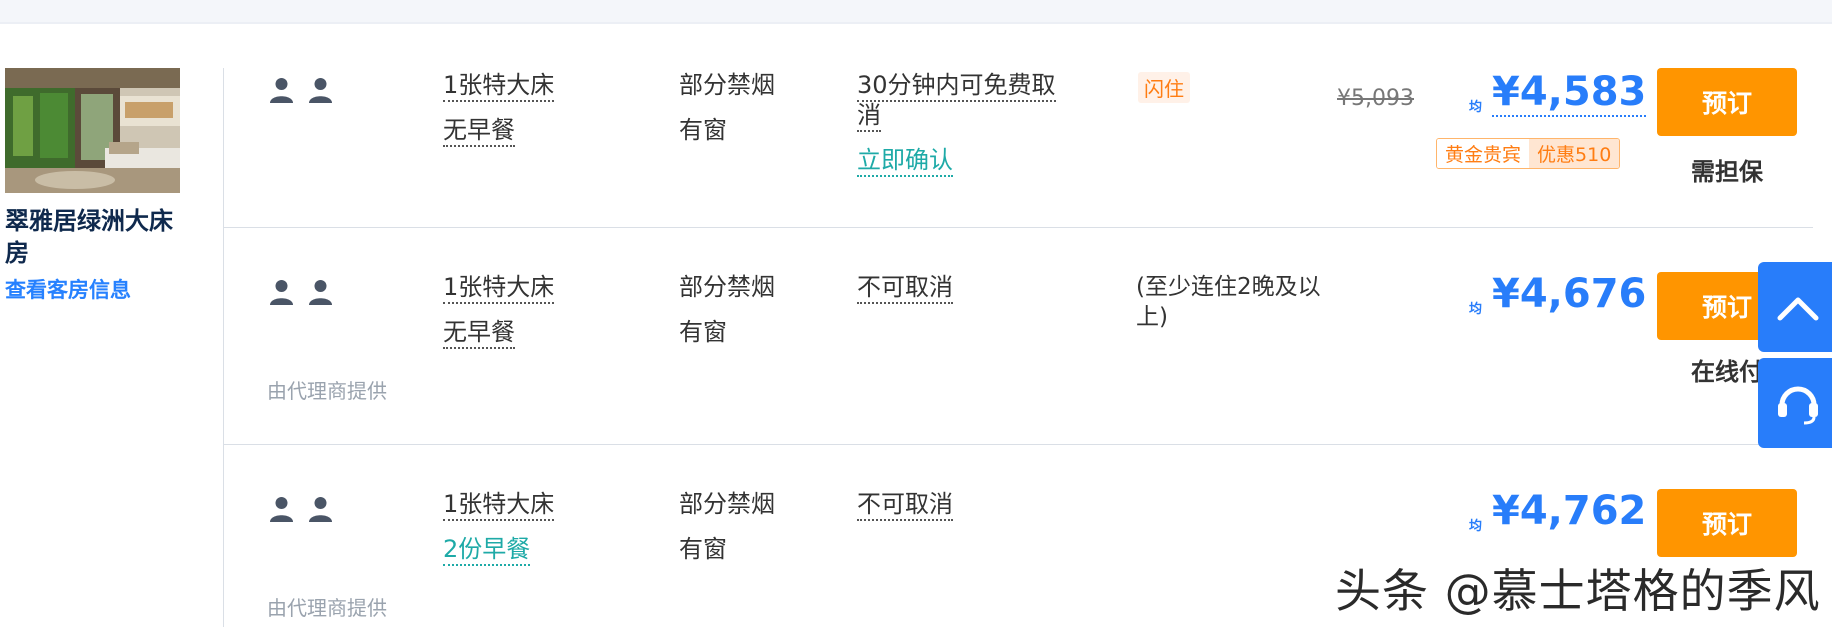 This screenshot has height=627, width=1832. I want to click on room-info-link: 查看客房信息, so click(68, 289).